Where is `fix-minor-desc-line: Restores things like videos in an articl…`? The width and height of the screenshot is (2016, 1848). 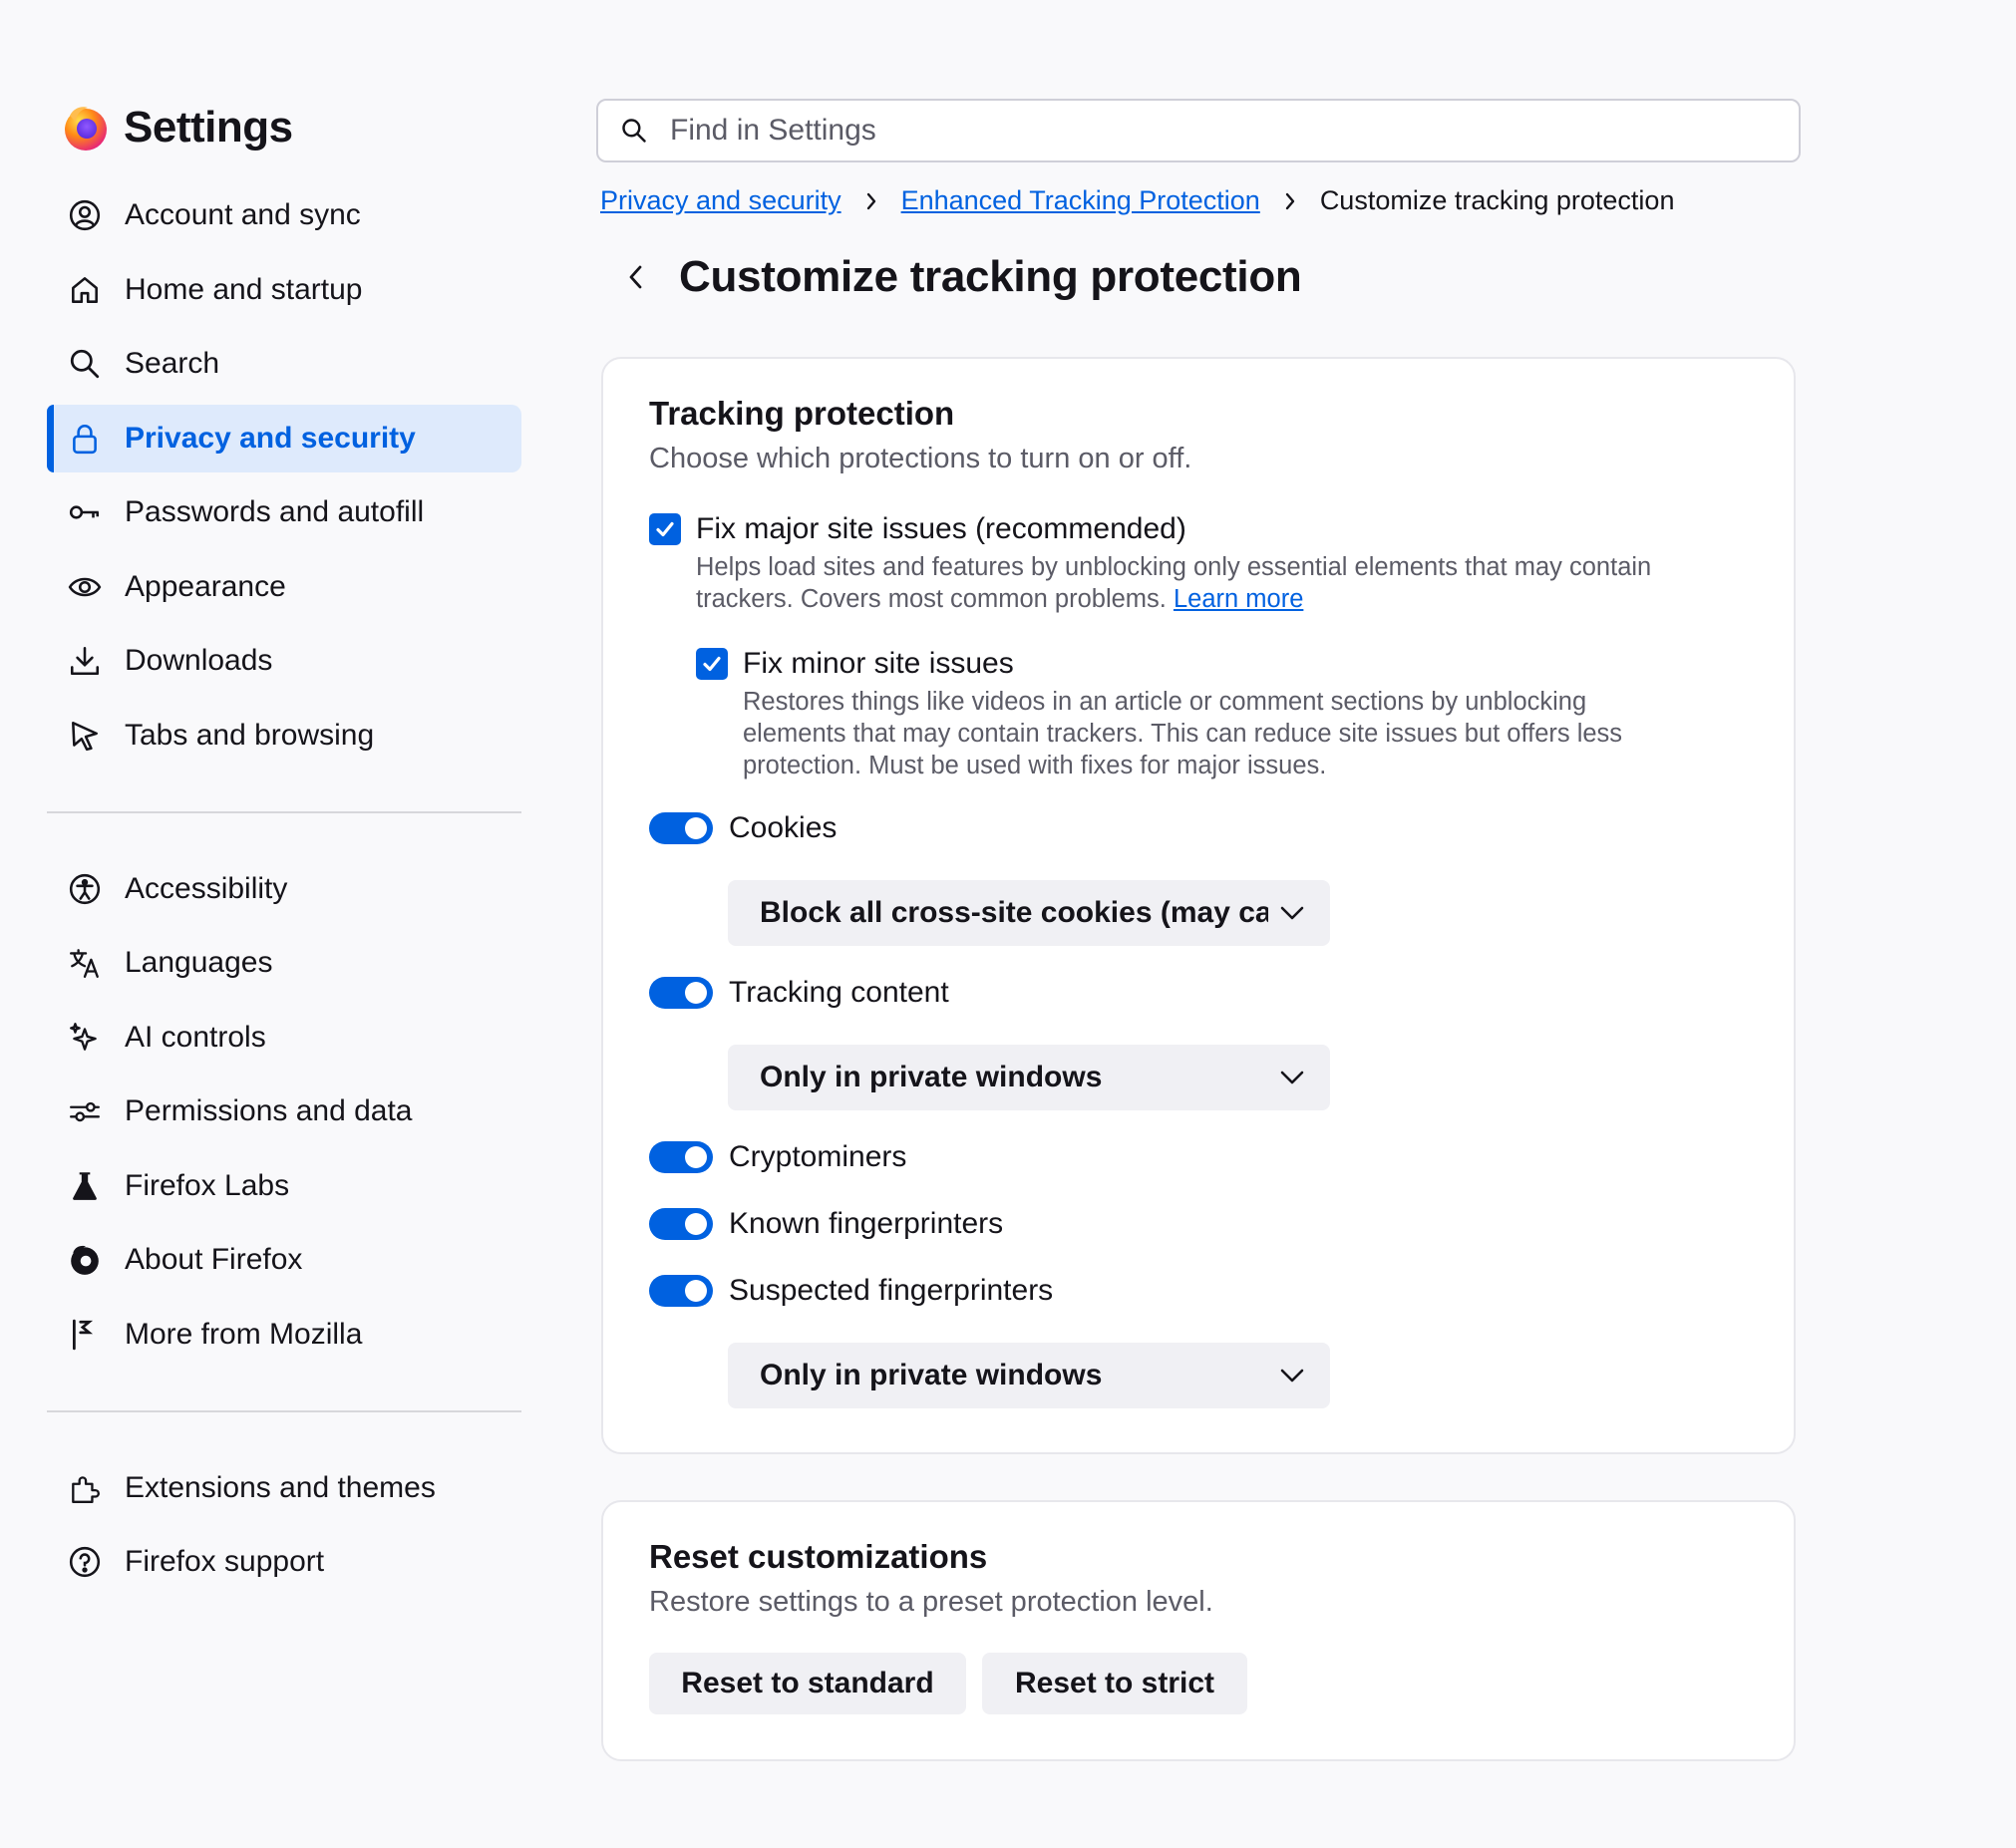 fix-minor-desc-line: Restores things like videos in an articl… is located at coordinates (1165, 702).